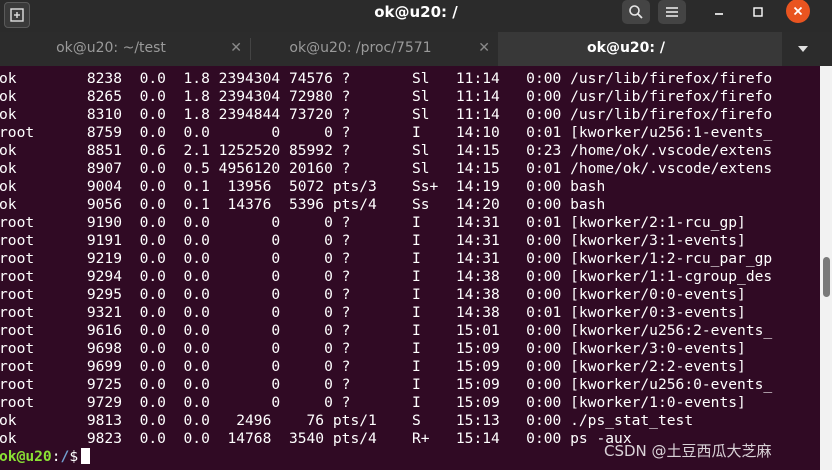  I want to click on prompt-path: /, so click(65, 456).